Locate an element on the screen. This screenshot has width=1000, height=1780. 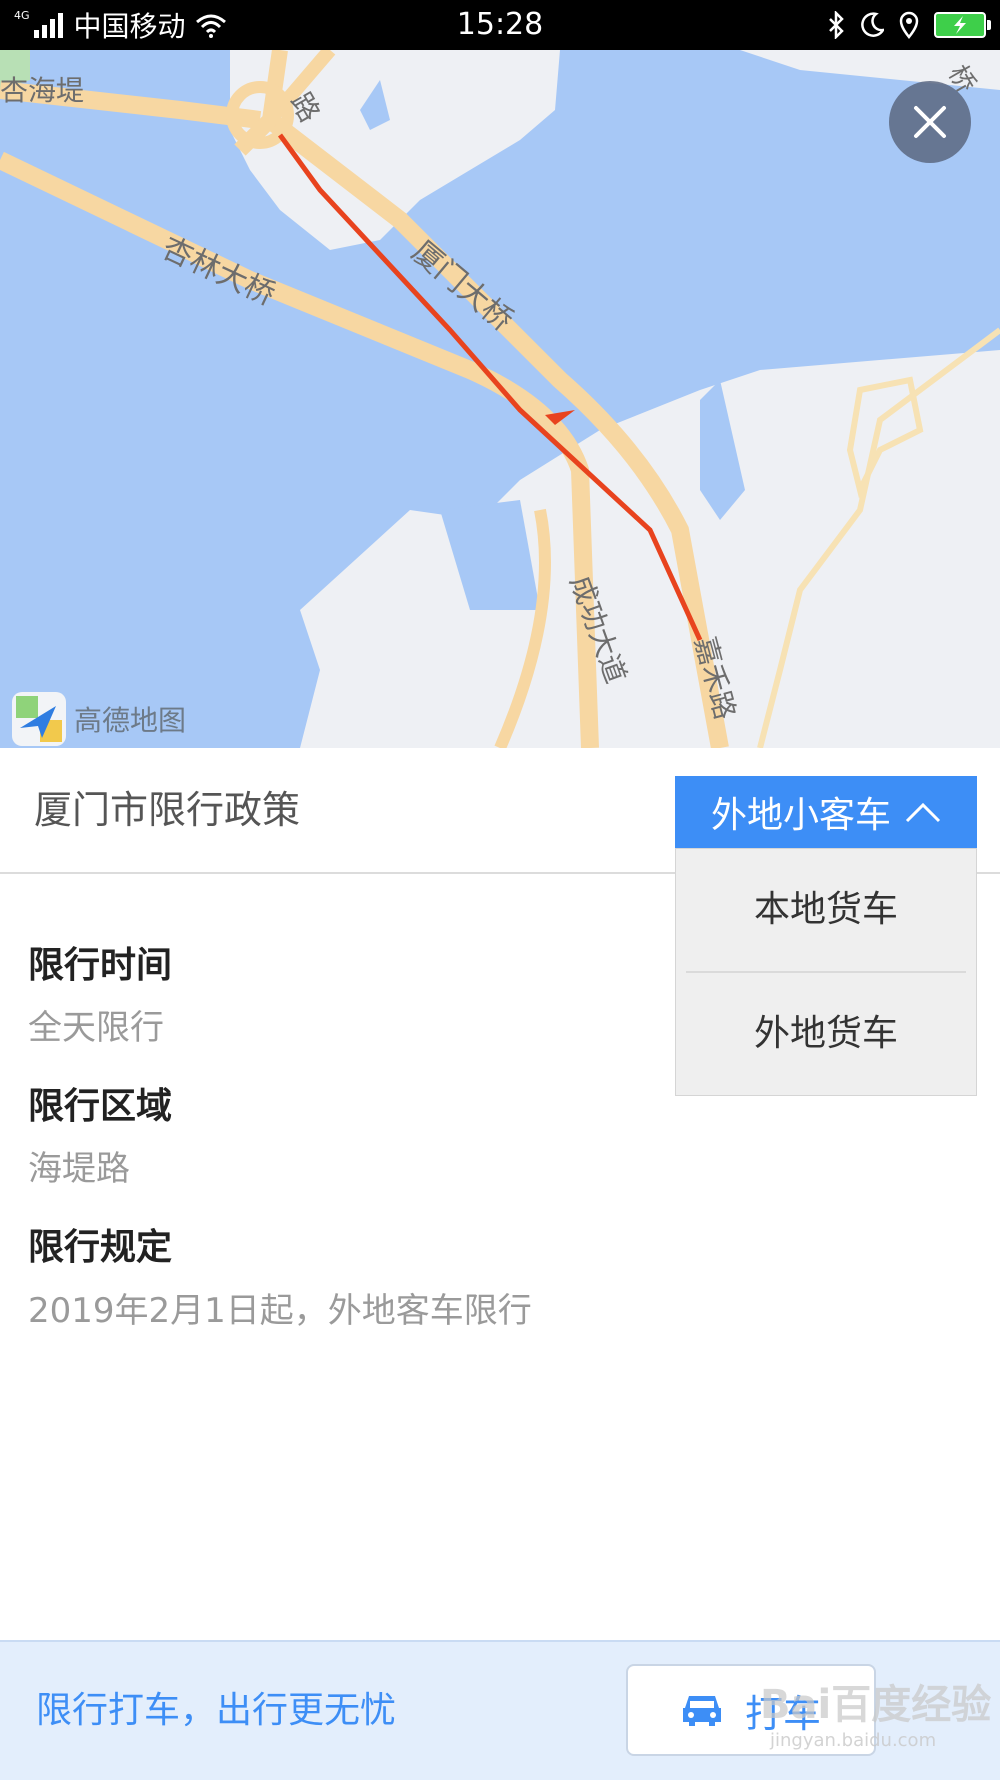
map-label-xinglin-bridge: 杏林大桥 is located at coordinates (219, 272).